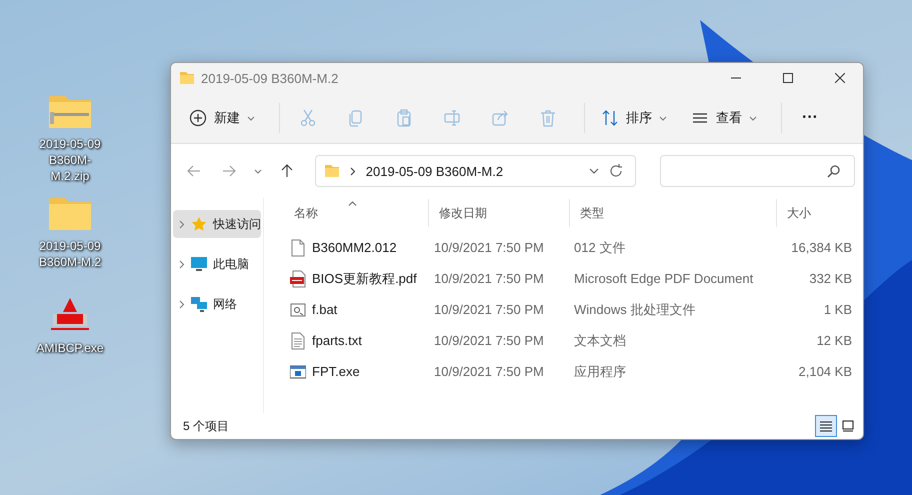 Image resolution: width=912 pixels, height=495 pixels. I want to click on view-button: 查看, so click(724, 118).